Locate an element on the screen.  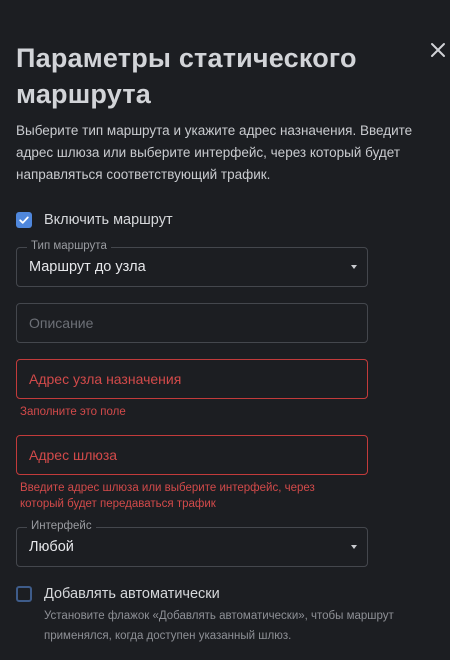
checkbox-unchecked is located at coordinates (24, 594).